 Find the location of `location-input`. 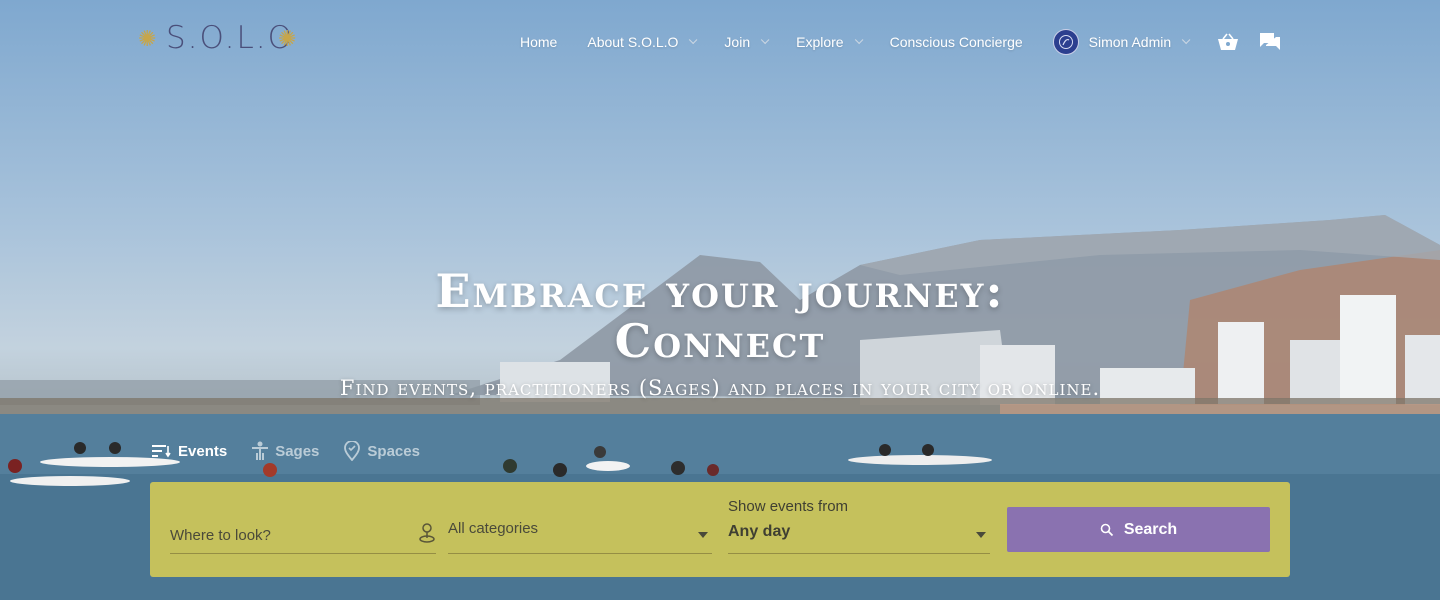

location-input is located at coordinates (303, 534).